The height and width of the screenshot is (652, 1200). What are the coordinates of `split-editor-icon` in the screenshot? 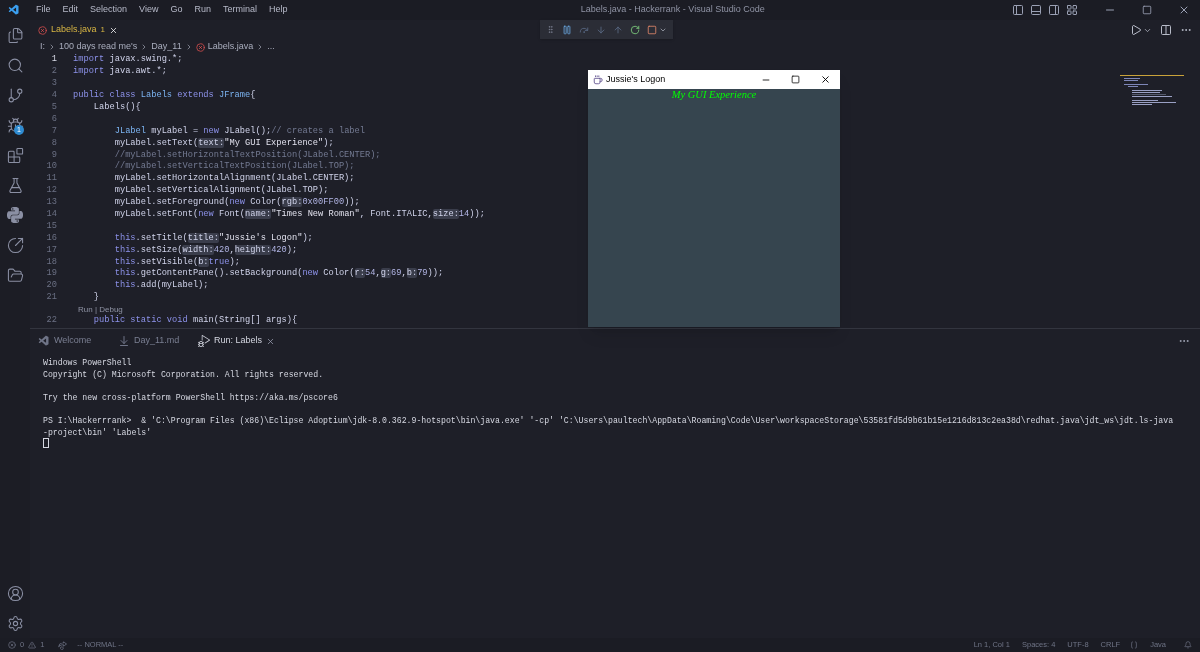 It's located at (1166, 30).